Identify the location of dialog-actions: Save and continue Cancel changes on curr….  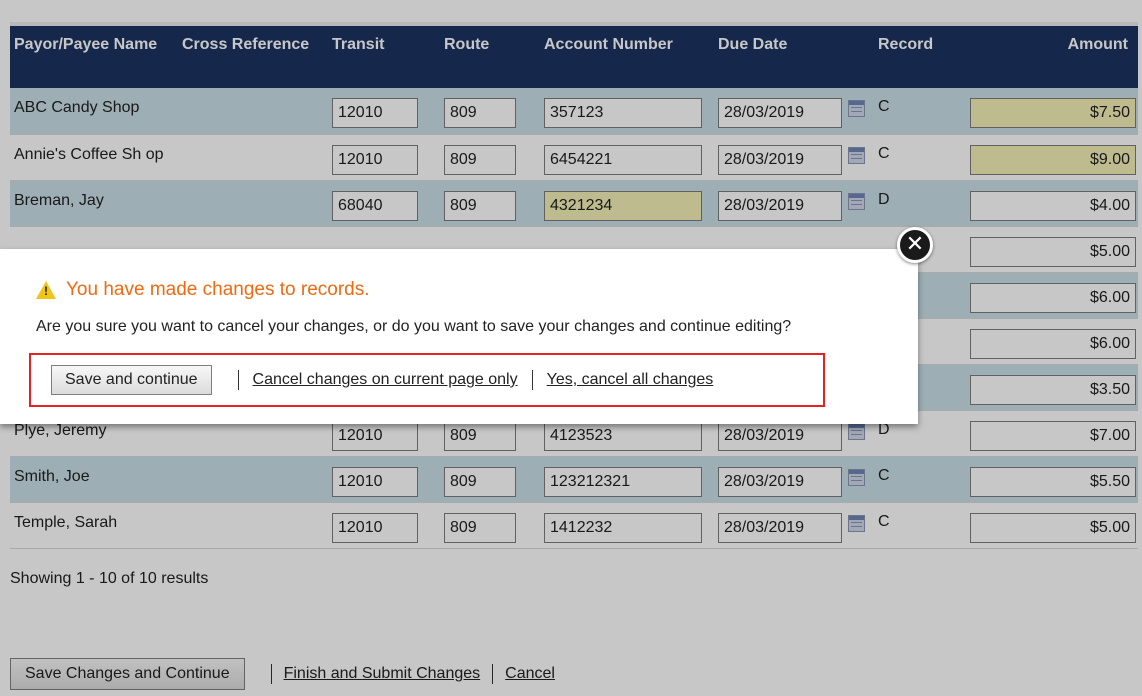
(427, 380).